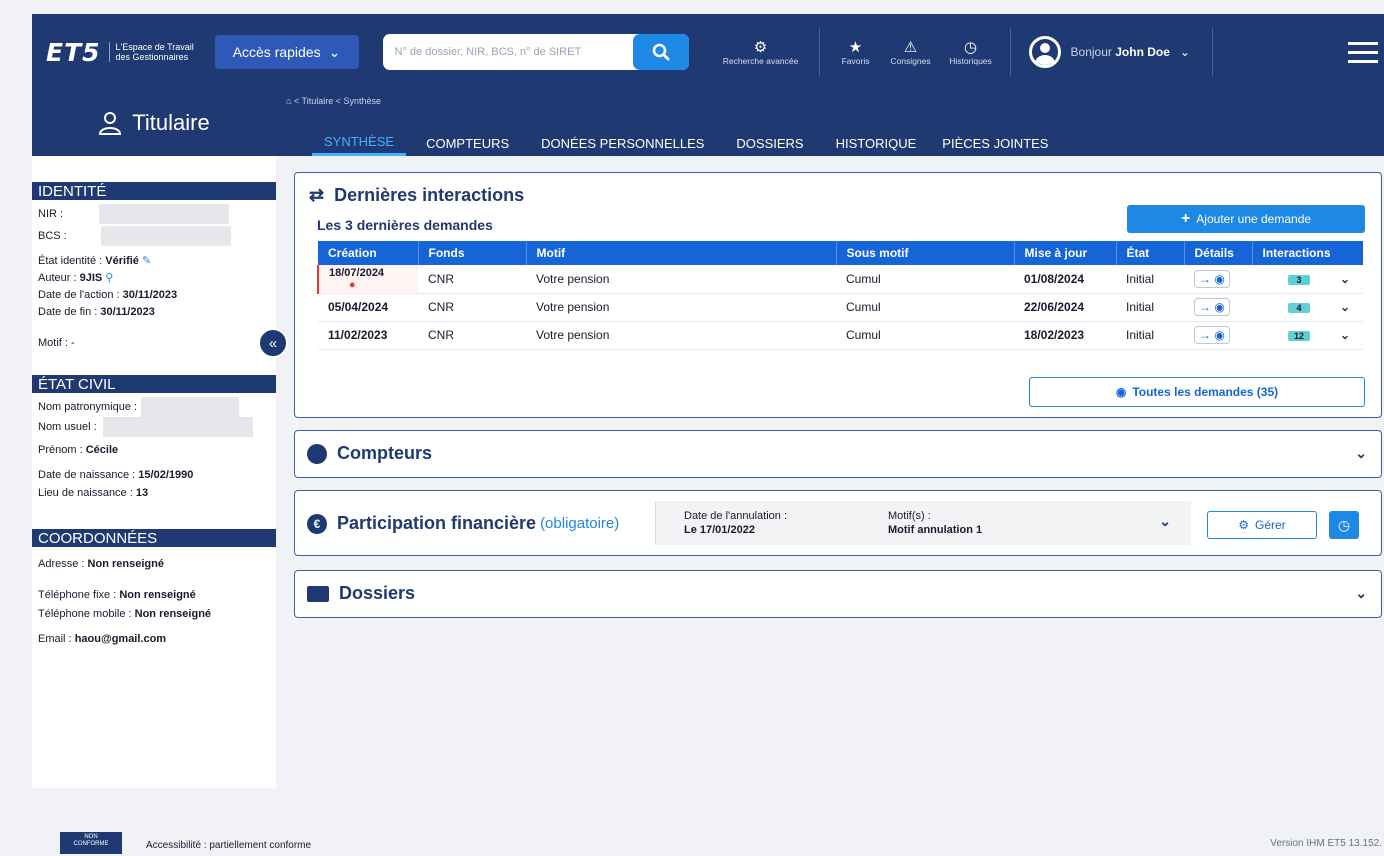  What do you see at coordinates (127, 312) in the screenshot?
I see `end-date-value: 30/11/2023` at bounding box center [127, 312].